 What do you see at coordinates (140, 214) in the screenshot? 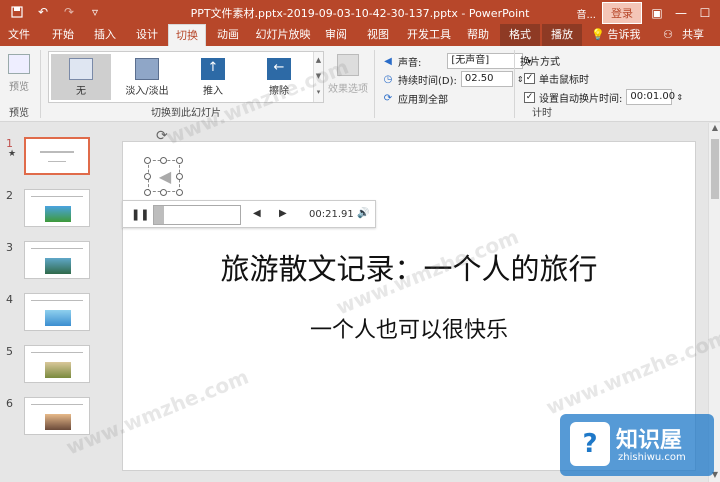
I see `pause-icon: ❚❚` at bounding box center [140, 214].